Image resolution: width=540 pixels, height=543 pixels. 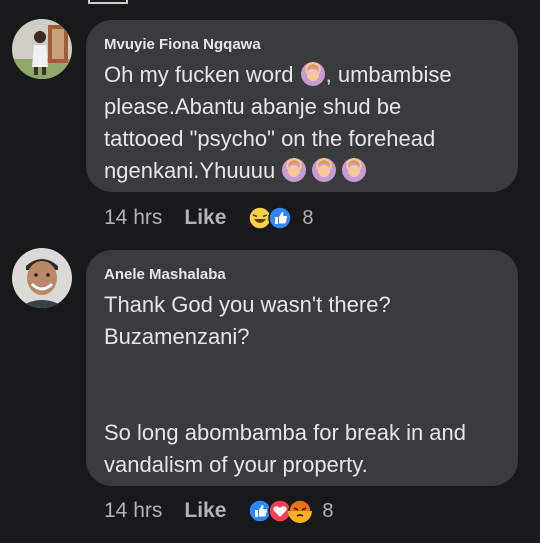 What do you see at coordinates (300, 511) in the screenshot?
I see `angry-icon` at bounding box center [300, 511].